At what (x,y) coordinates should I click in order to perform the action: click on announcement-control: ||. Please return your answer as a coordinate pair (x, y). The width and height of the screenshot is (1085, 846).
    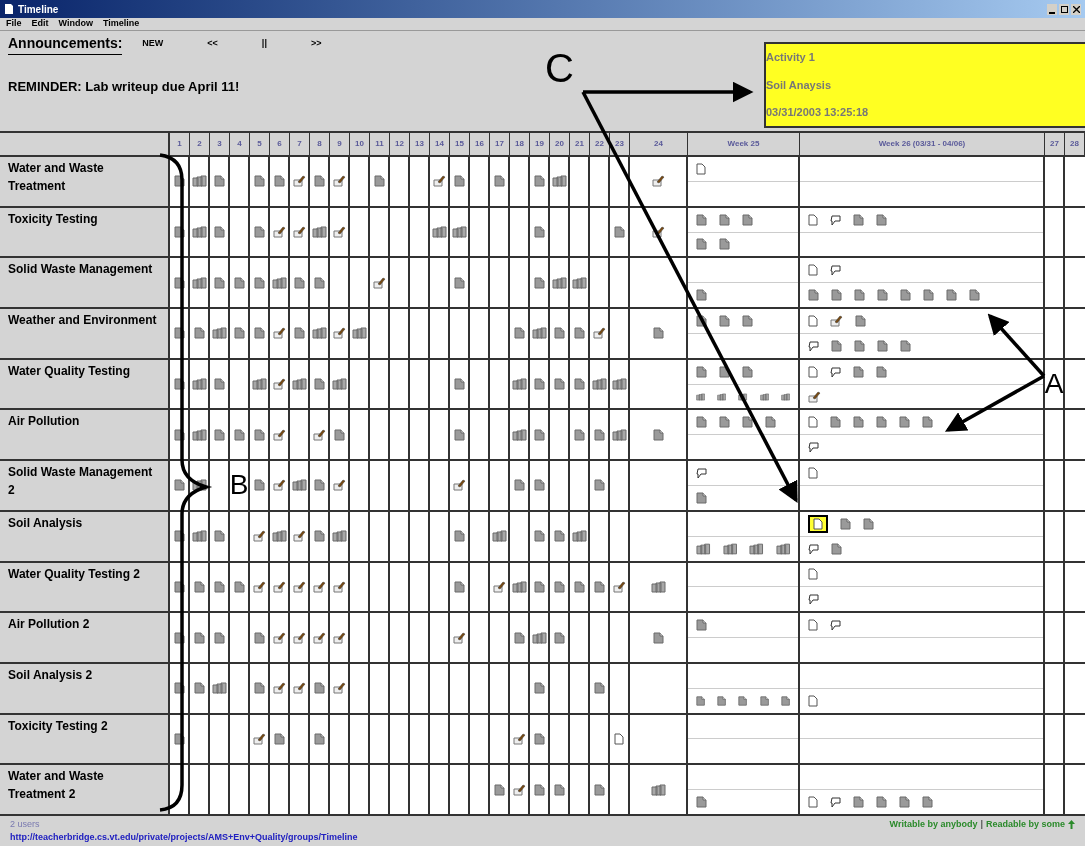
    Looking at the image, I should click on (264, 44).